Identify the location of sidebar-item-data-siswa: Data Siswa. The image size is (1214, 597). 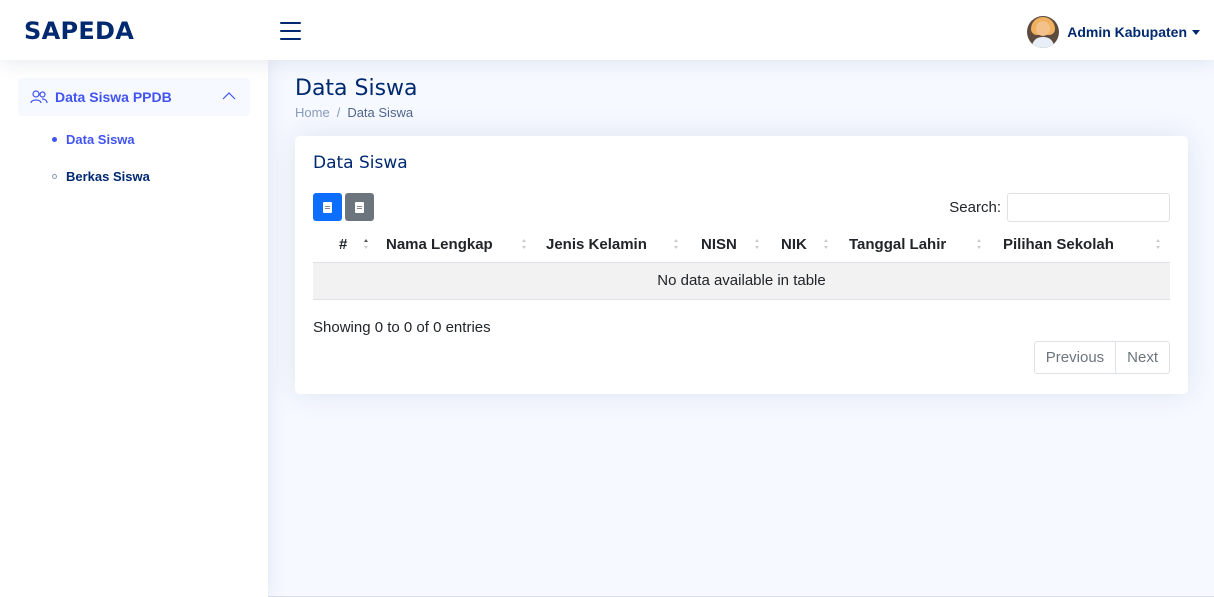
(93, 139).